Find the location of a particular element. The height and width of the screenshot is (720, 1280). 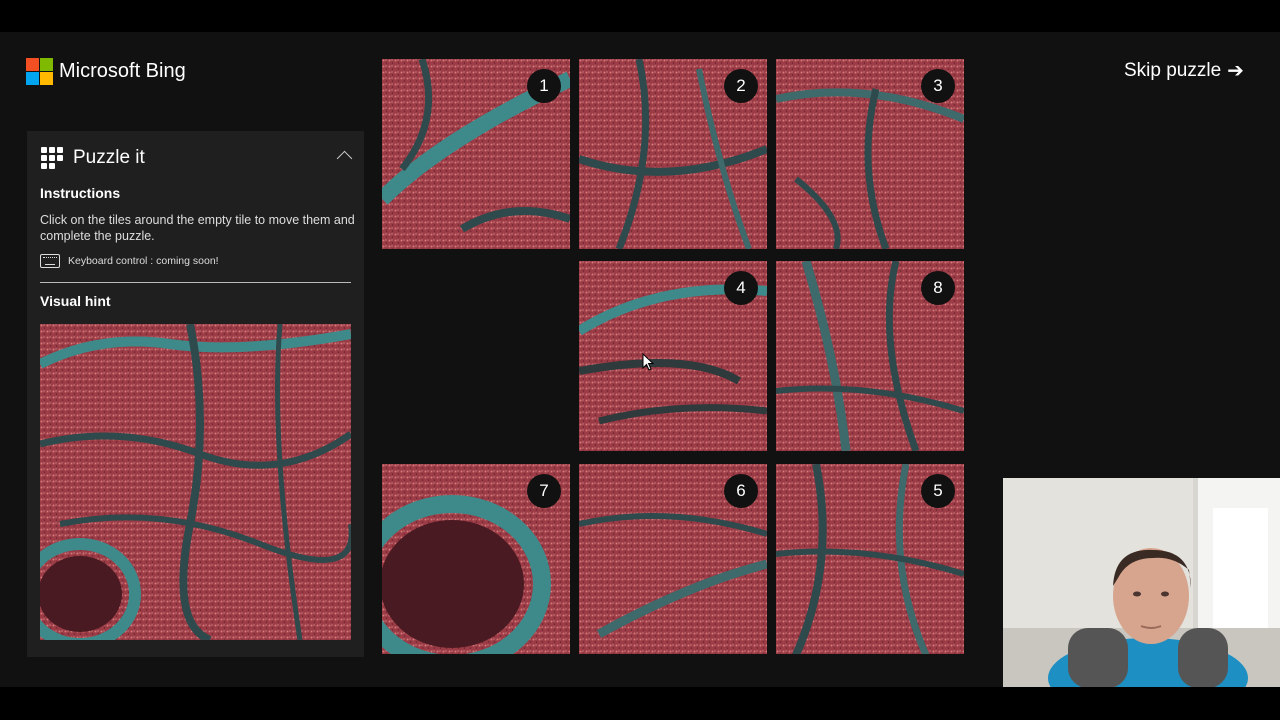

tile-number-badge: 7 is located at coordinates (544, 491).